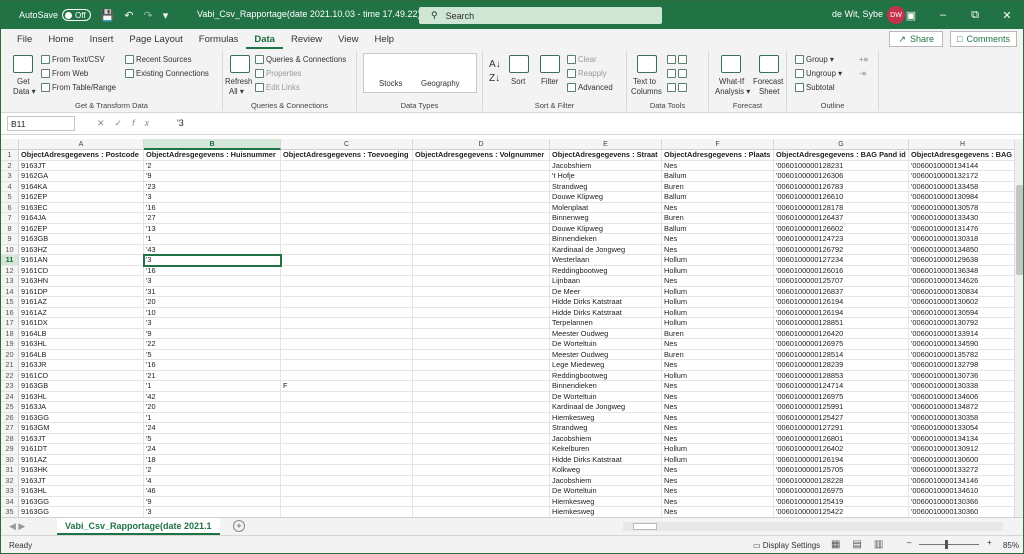 Image resolution: width=1024 pixels, height=554 pixels. I want to click on row-number: 27, so click(10, 428).